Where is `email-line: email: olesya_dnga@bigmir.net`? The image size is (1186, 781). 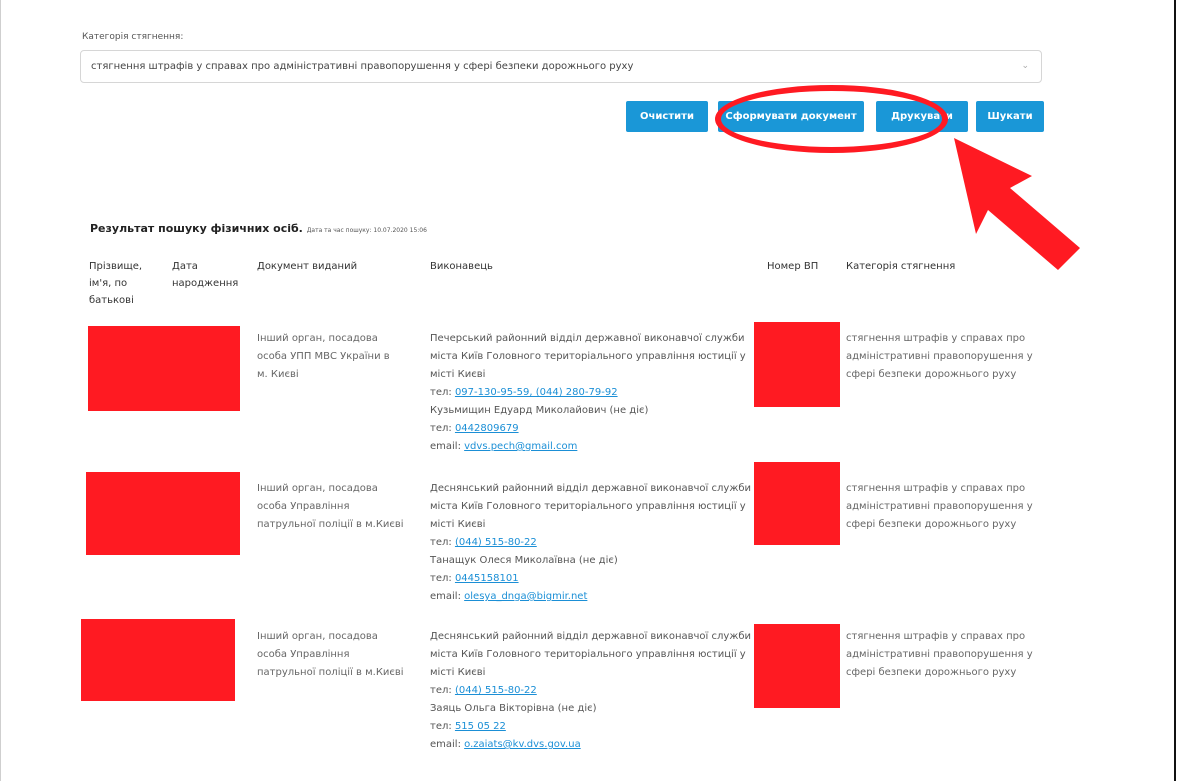
email-line: email: olesya_dnga@bigmir.net is located at coordinates (592, 597).